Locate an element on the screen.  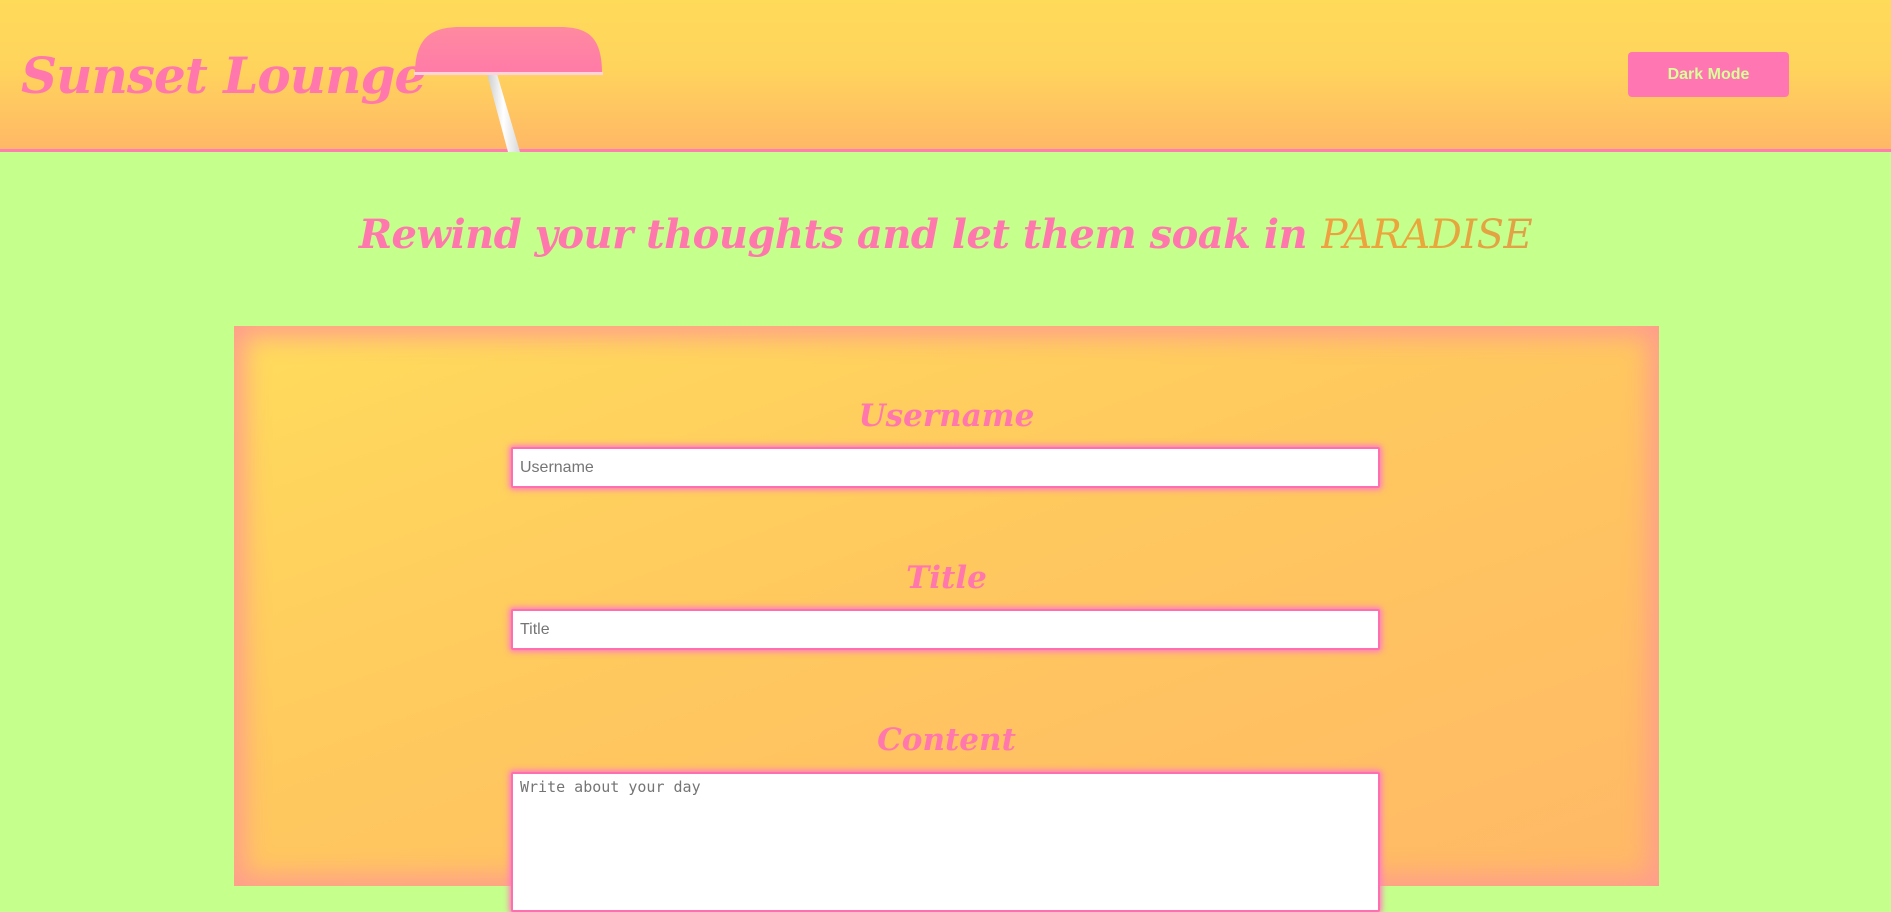
site-title: Sunset Lounge is located at coordinates (223, 75).